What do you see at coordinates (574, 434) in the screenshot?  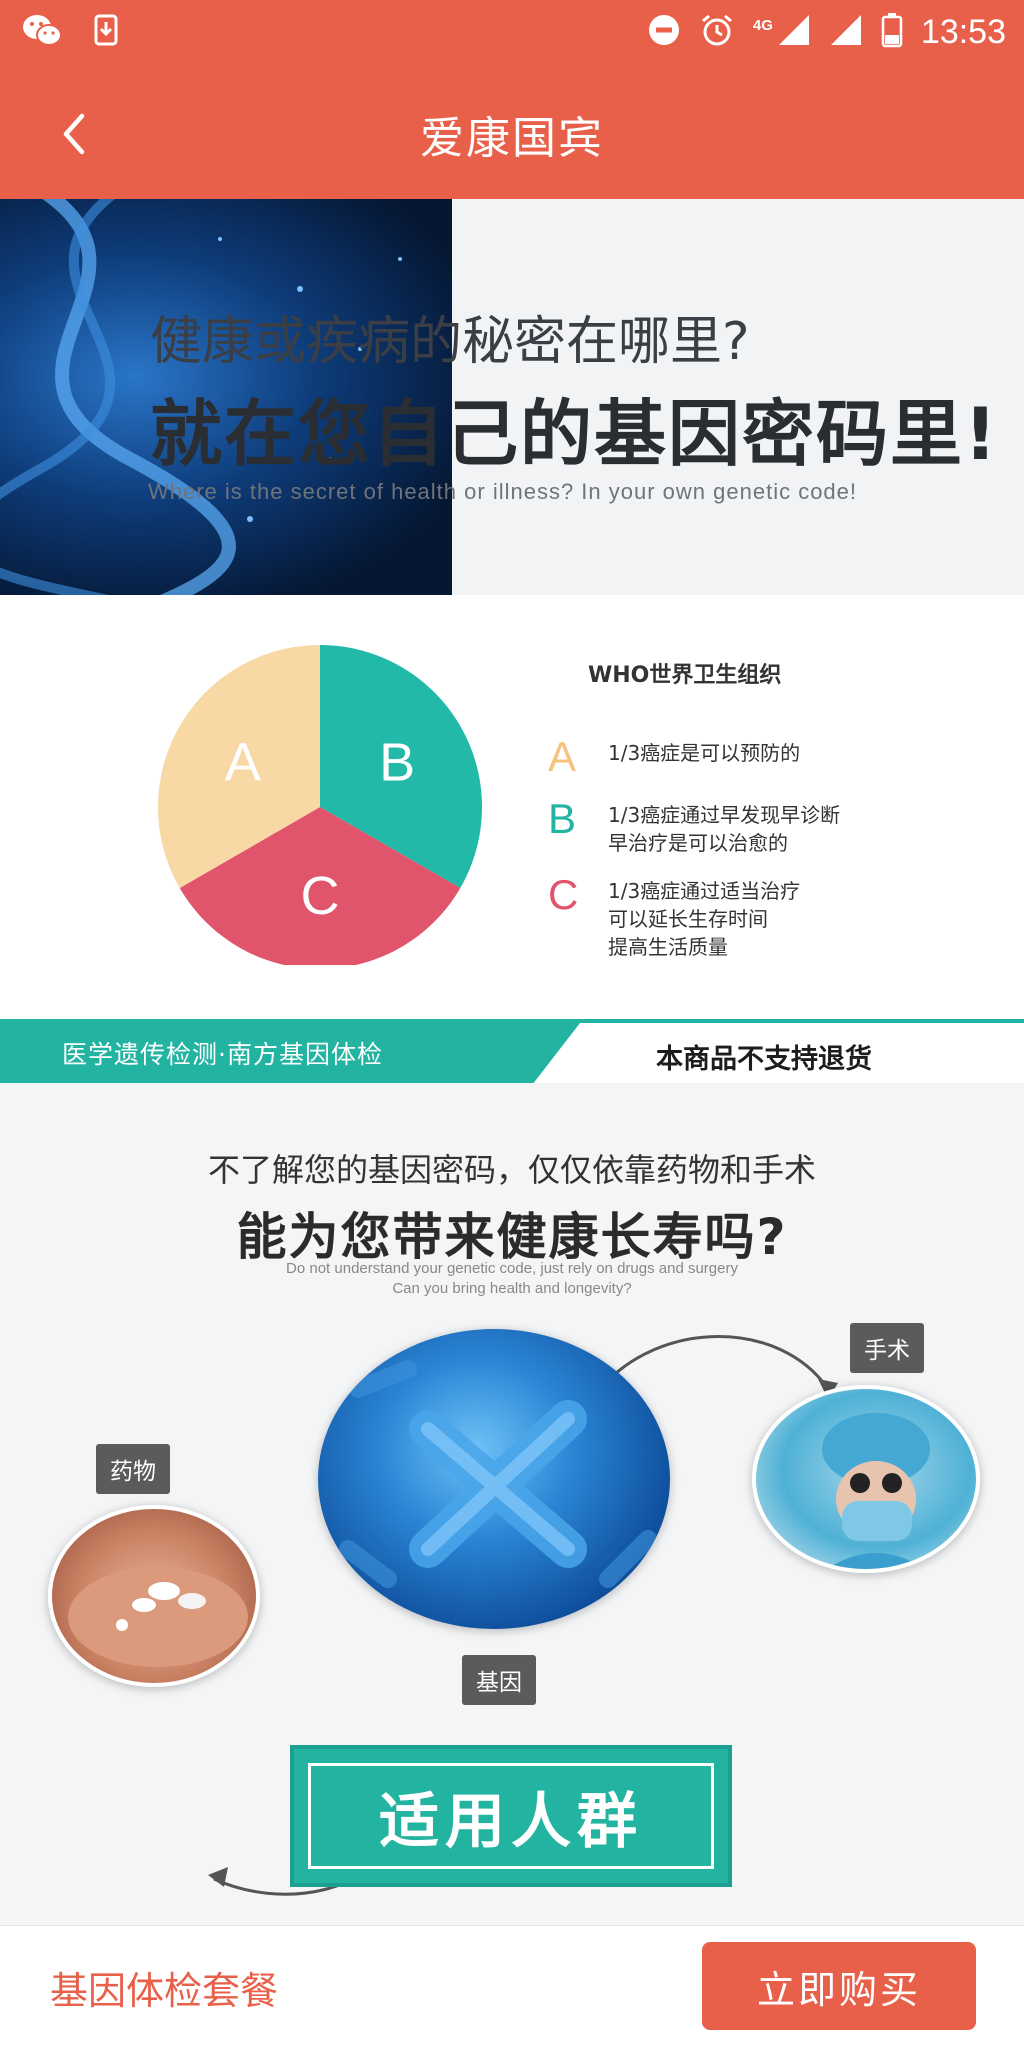 I see `banner-title: 就在您自己的基因密码里!` at bounding box center [574, 434].